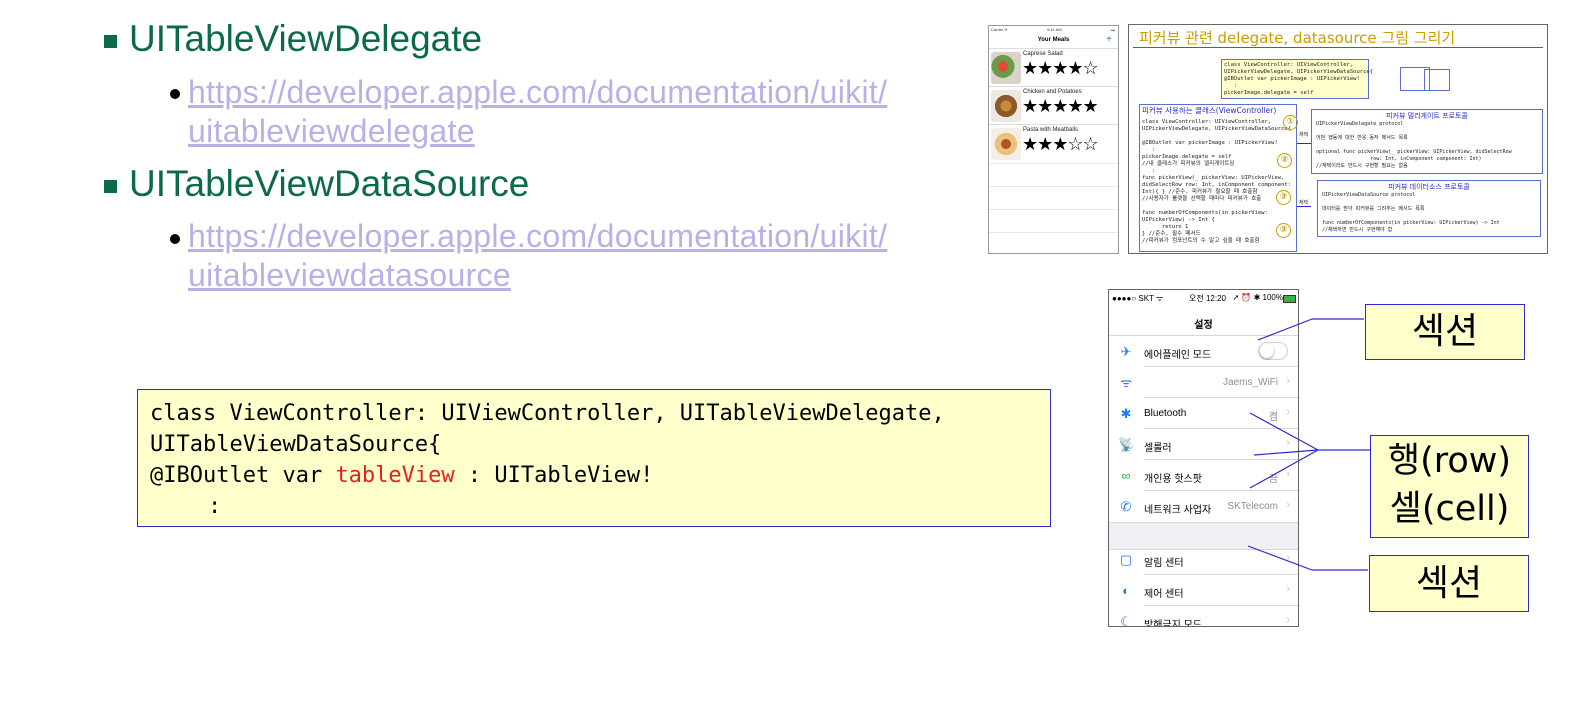  What do you see at coordinates (1203, 351) in the screenshot?
I see `settings-row-airplane: ✈ 에어플레인 모드` at bounding box center [1203, 351].